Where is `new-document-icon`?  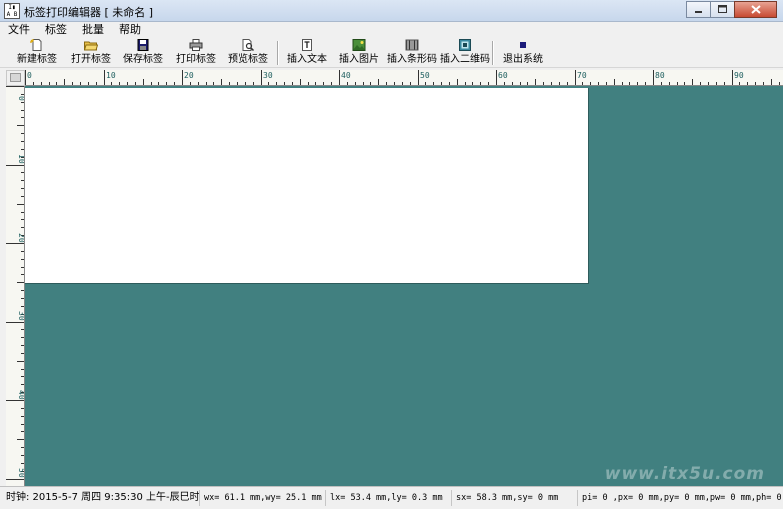
new-document-icon is located at coordinates (36, 45).